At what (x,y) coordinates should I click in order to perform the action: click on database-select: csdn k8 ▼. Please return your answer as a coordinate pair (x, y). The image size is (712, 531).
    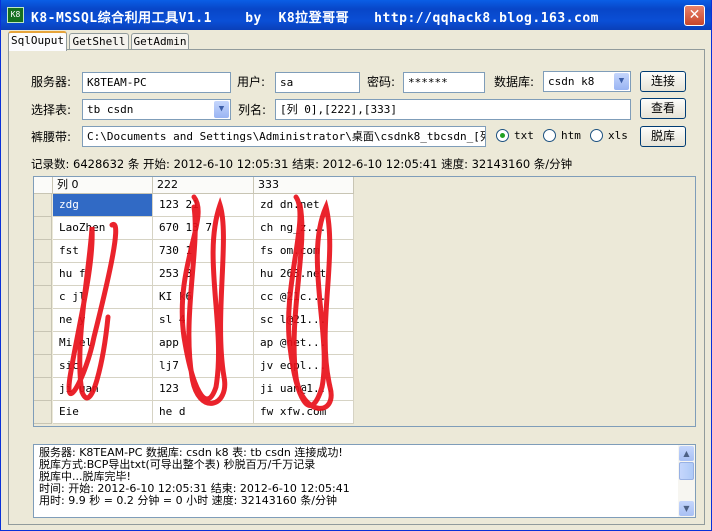
    Looking at the image, I should click on (587, 81).